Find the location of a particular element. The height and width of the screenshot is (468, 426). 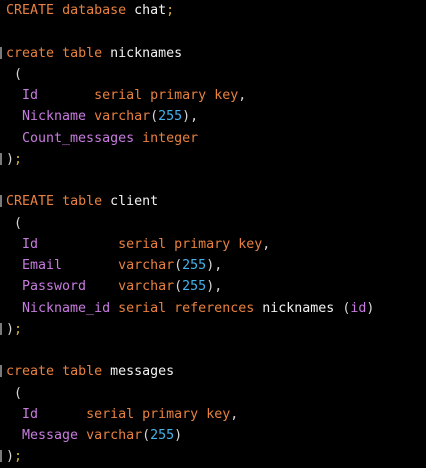

token-field-name: Nickname_id is located at coordinates (66, 308).